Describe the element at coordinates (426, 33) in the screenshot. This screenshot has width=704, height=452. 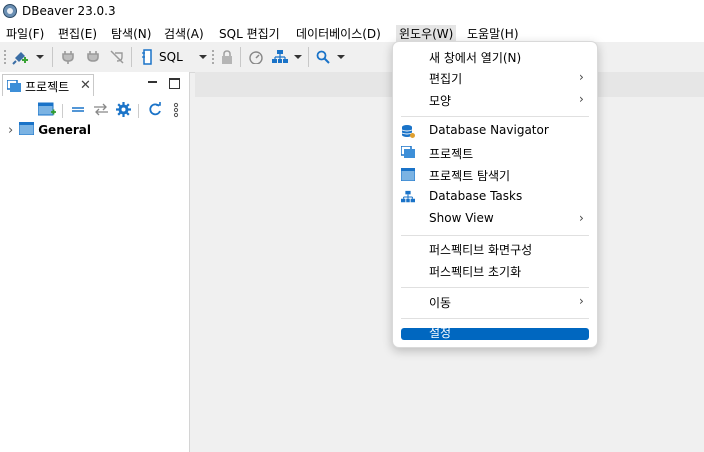
I see `menu-window: 윈도우(W)` at that location.